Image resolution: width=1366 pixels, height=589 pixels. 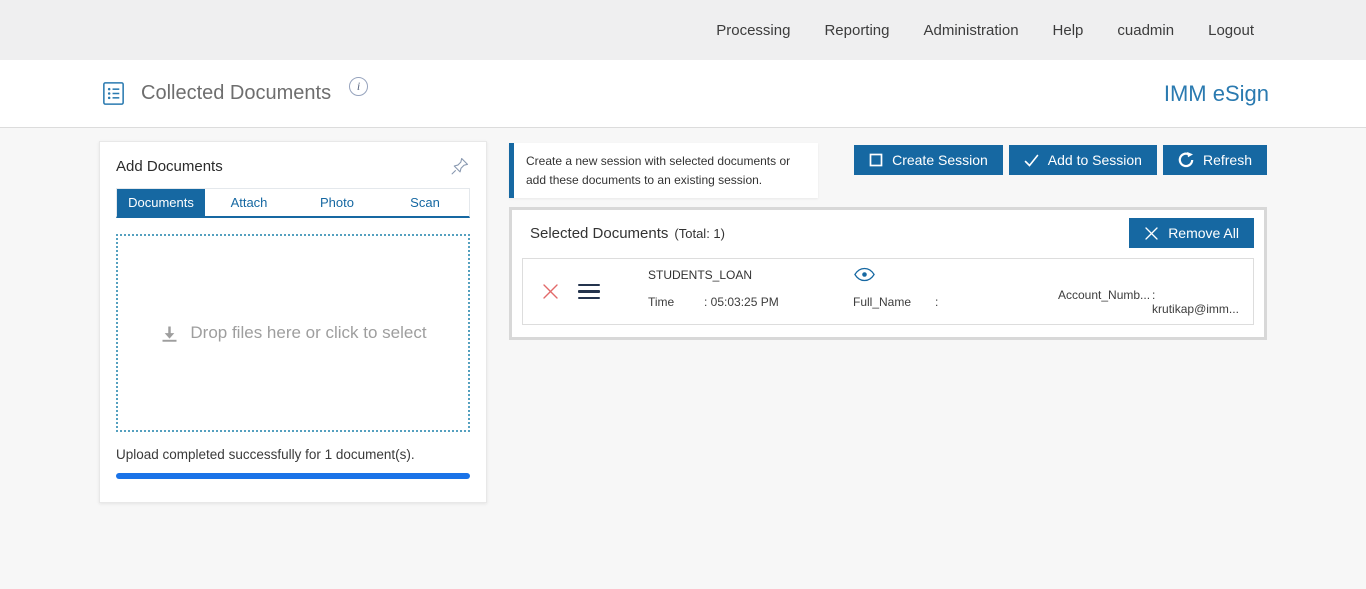 I want to click on tab-photo: Photo, so click(x=337, y=202).